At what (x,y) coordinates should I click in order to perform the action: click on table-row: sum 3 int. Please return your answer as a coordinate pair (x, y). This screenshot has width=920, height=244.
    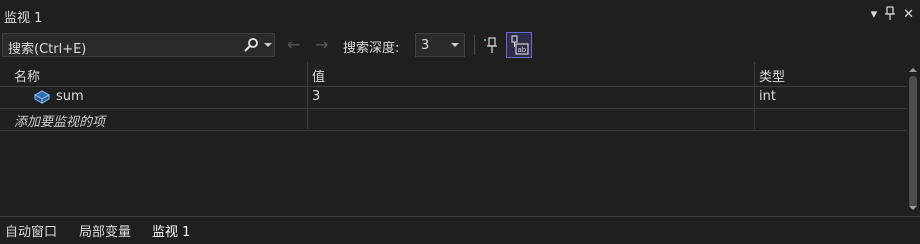
    Looking at the image, I should click on (453, 98).